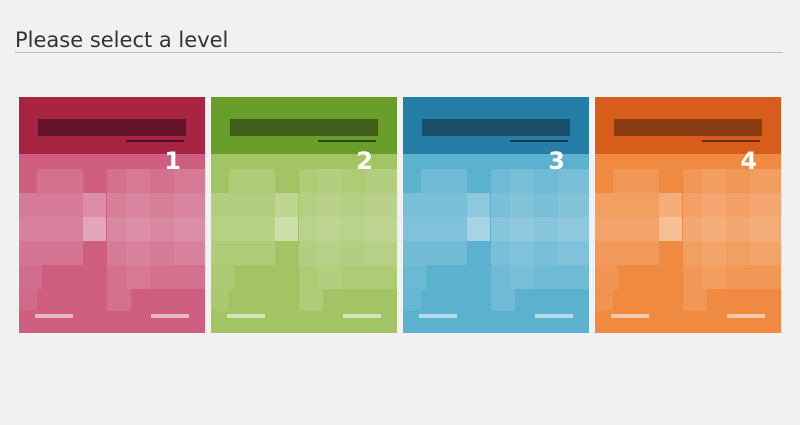  Describe the element at coordinates (399, 52) in the screenshot. I see `title-divider` at that location.